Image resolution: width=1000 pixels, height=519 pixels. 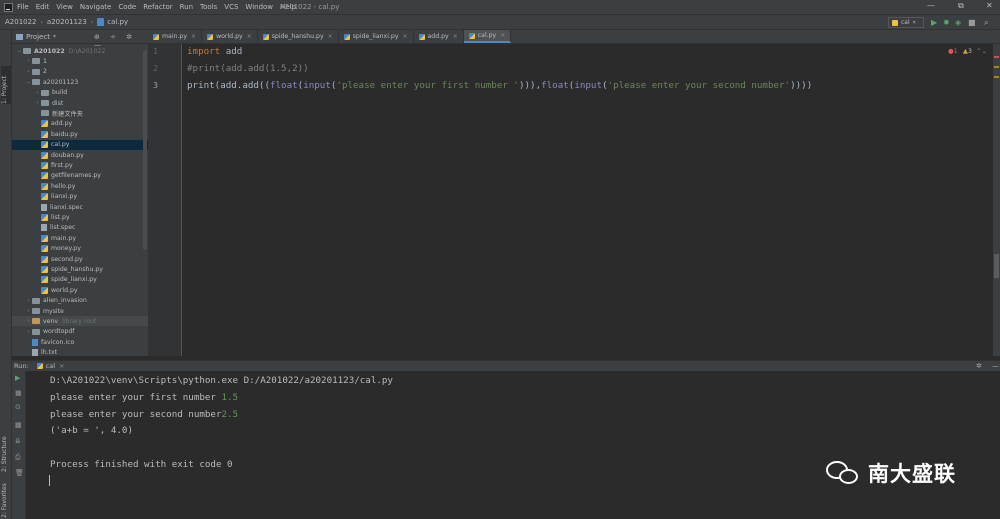 What do you see at coordinates (967, 51) in the screenshot?
I see `inspection-widget: ●1 ▲3 ⌃⌄` at bounding box center [967, 51].